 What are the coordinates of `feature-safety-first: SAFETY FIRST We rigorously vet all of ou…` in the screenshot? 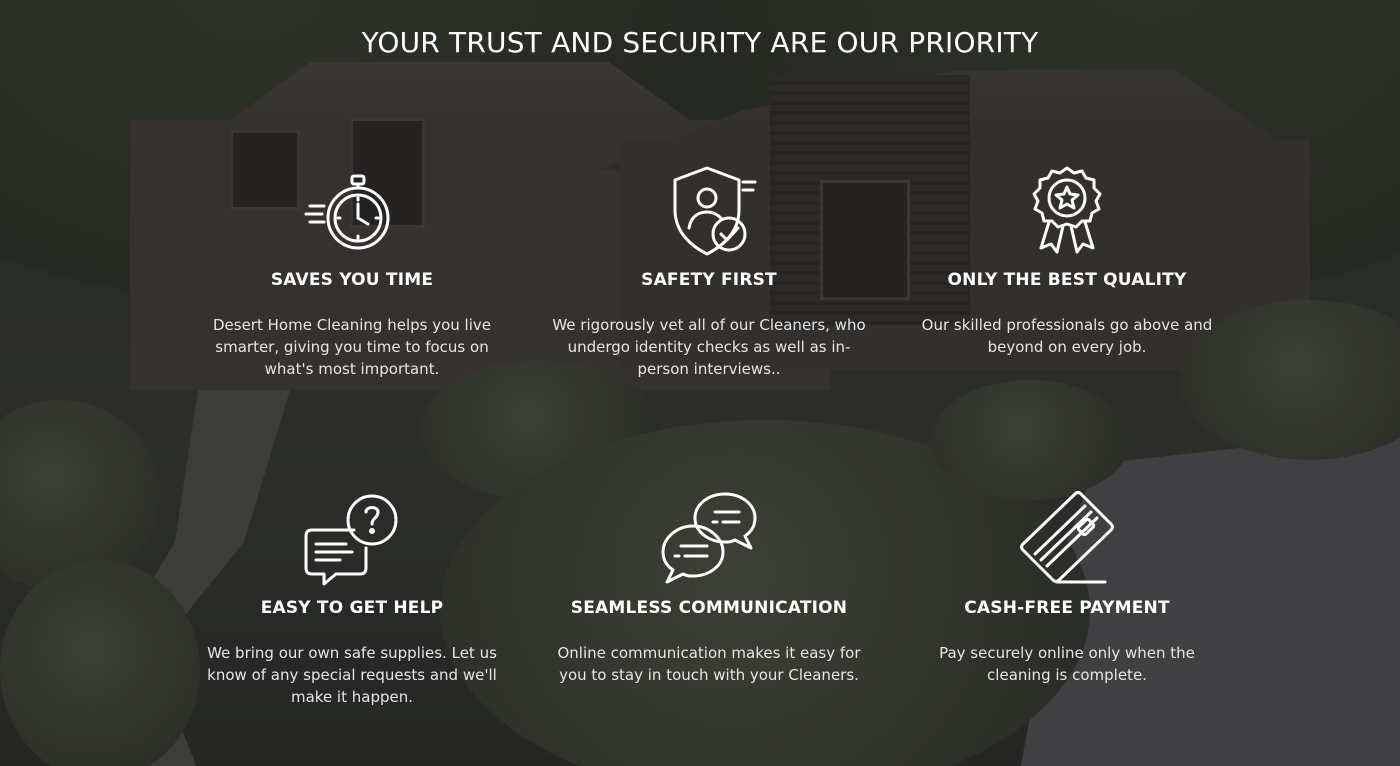 It's located at (709, 271).